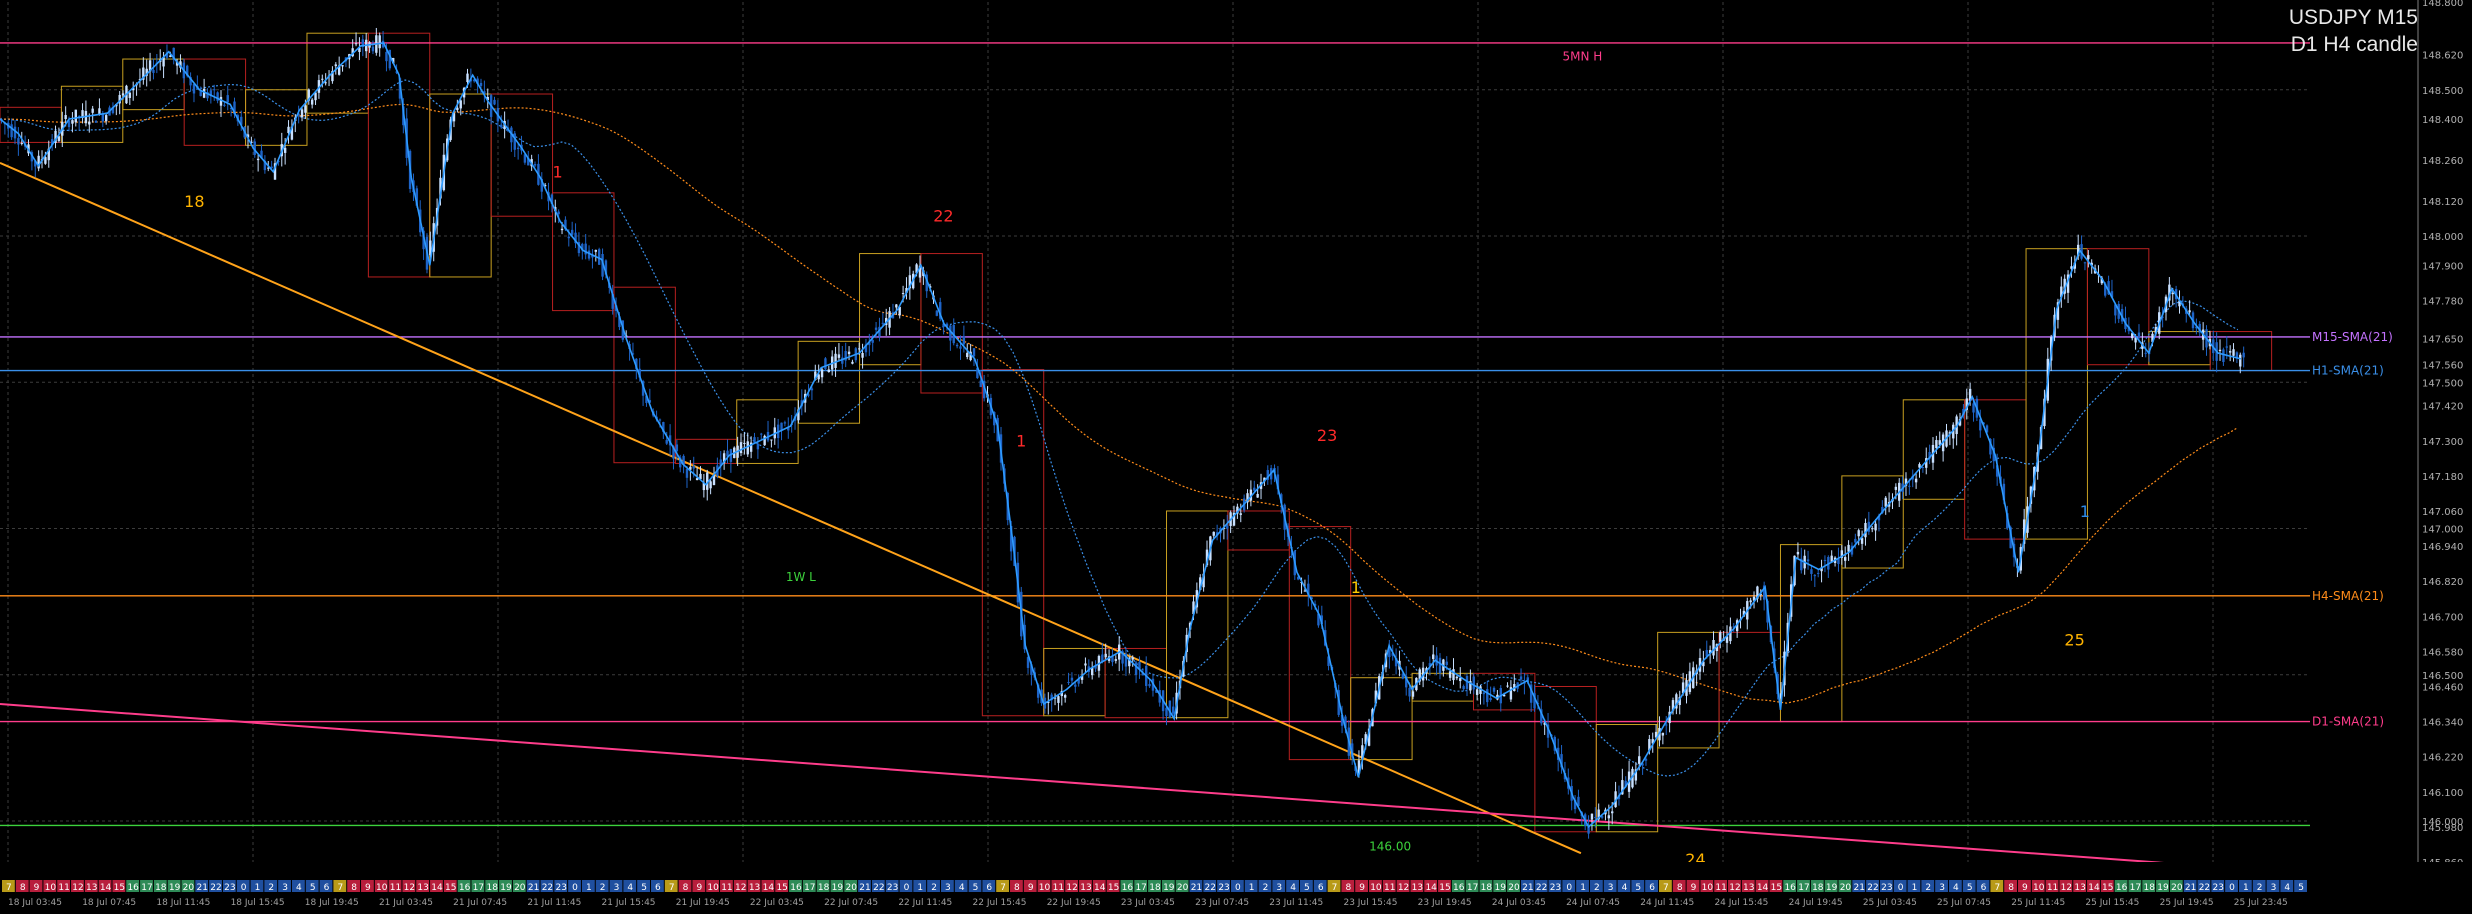  What do you see at coordinates (1583, 57) in the screenshot?
I see `annotation-label: 5MN H` at bounding box center [1583, 57].